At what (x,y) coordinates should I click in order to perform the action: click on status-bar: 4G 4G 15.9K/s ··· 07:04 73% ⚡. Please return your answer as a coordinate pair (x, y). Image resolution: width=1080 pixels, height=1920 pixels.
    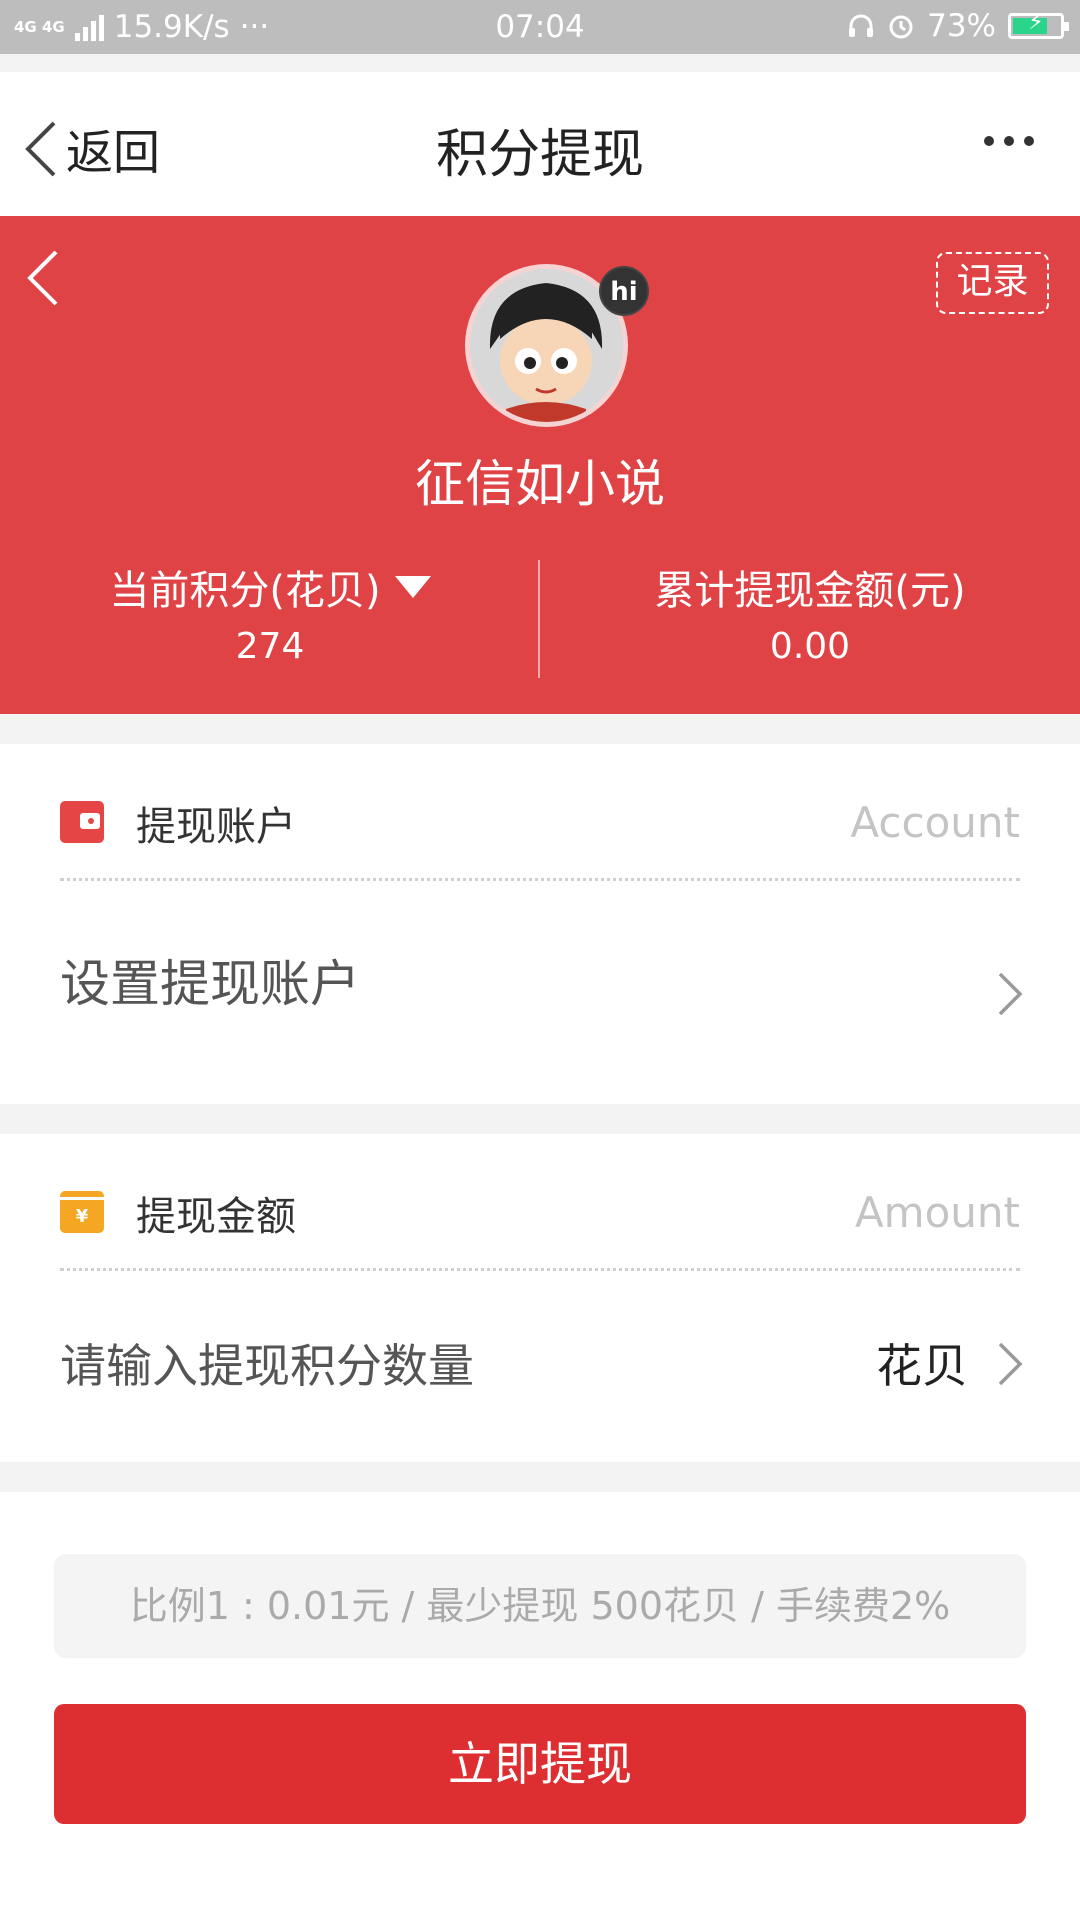
    Looking at the image, I should click on (540, 27).